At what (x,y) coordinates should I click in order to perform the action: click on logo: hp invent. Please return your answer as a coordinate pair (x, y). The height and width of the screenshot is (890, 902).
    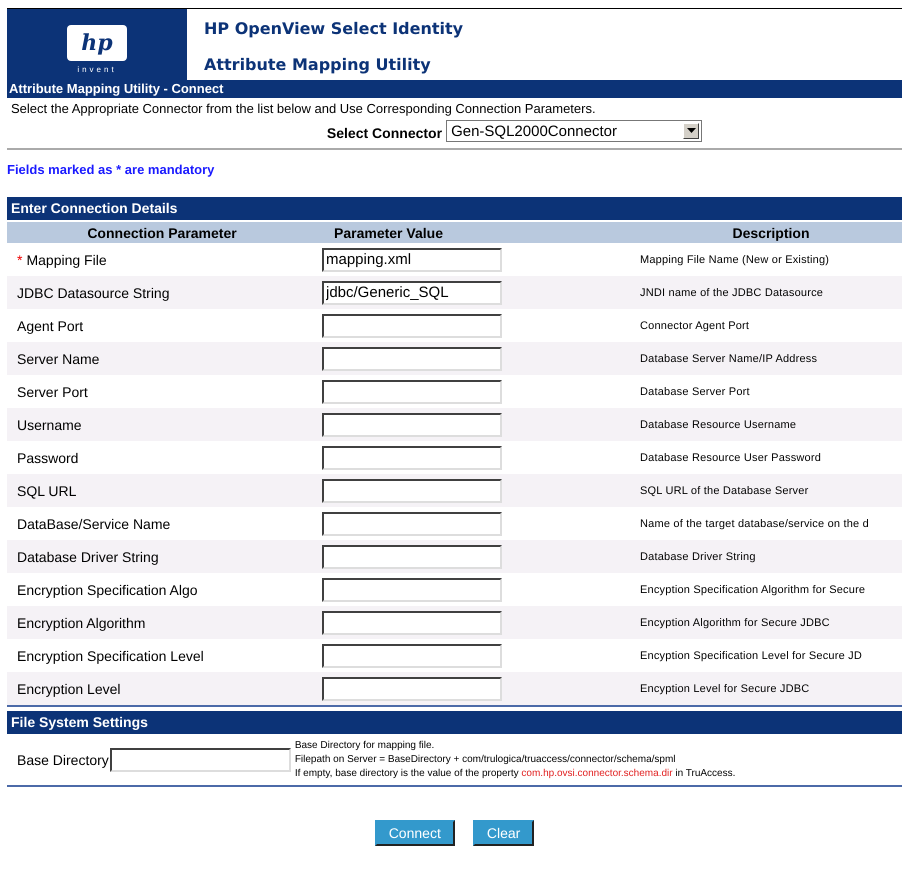
    Looking at the image, I should click on (97, 44).